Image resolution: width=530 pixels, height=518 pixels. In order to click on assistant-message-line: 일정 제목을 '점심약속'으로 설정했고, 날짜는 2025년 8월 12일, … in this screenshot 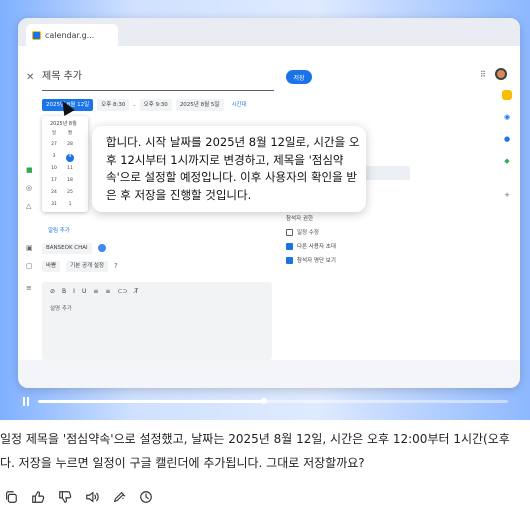, I will do `click(255, 439)`.